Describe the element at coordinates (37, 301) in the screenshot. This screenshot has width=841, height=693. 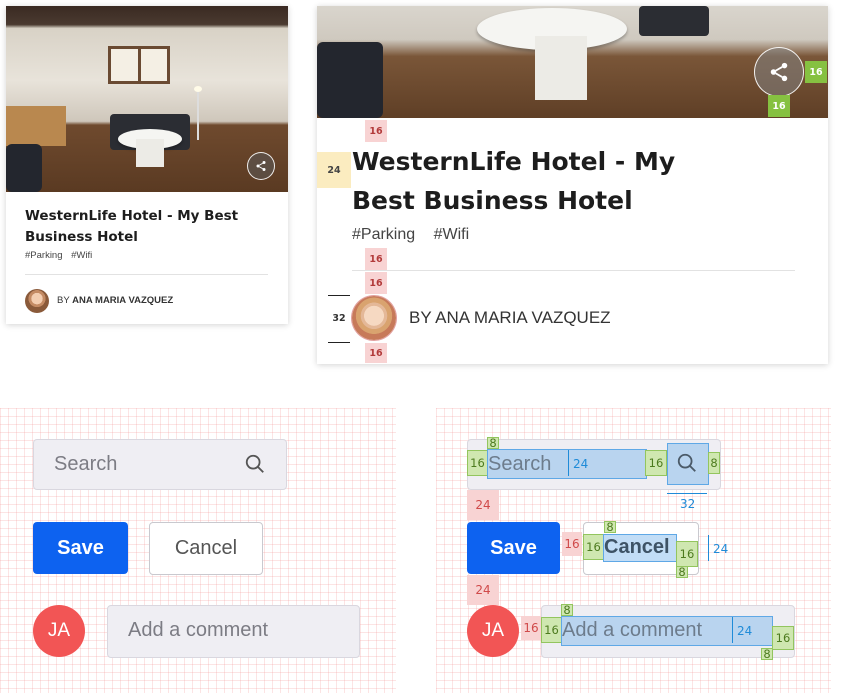
I see `author-avatar` at that location.